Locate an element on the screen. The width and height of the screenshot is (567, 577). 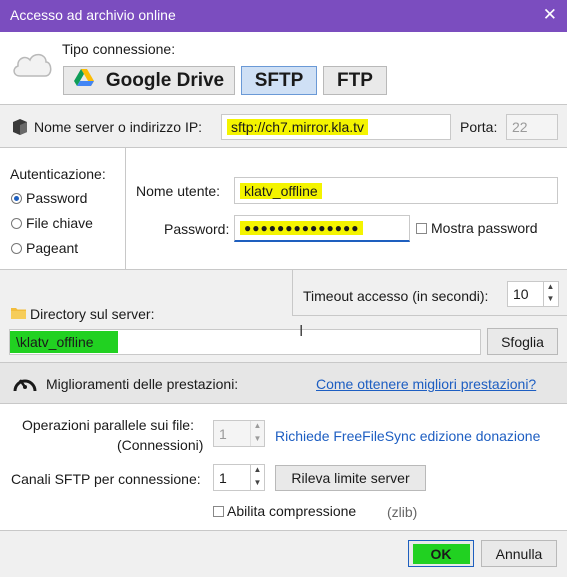
server-label: Nome server o indirizzo IP: is located at coordinates (118, 127).